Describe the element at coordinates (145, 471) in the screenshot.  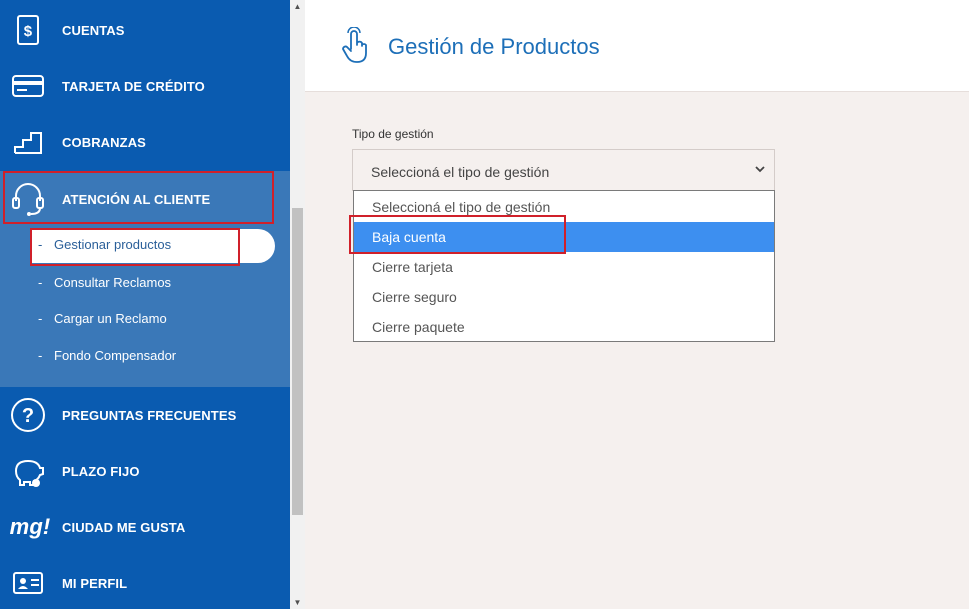
I see `nav-plazo-fijo: PLAZO FIJO` at that location.